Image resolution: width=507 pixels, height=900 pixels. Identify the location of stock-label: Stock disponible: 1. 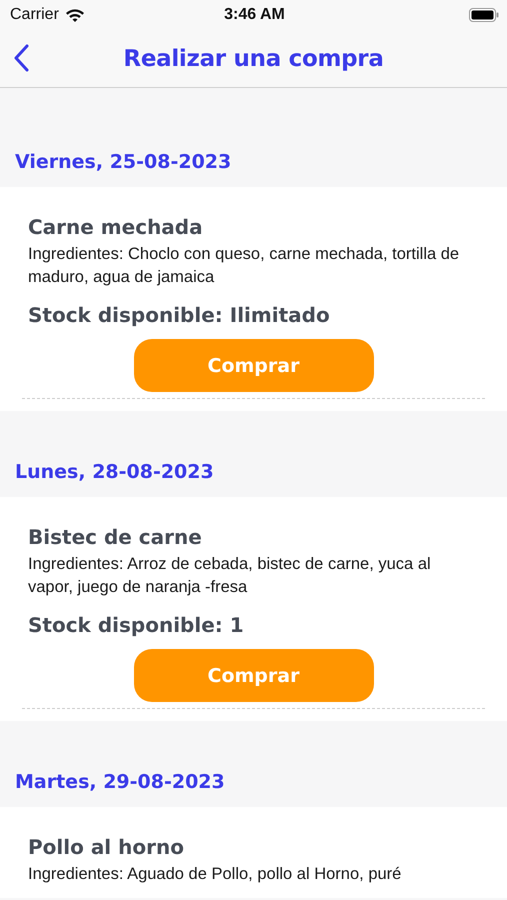
(136, 625).